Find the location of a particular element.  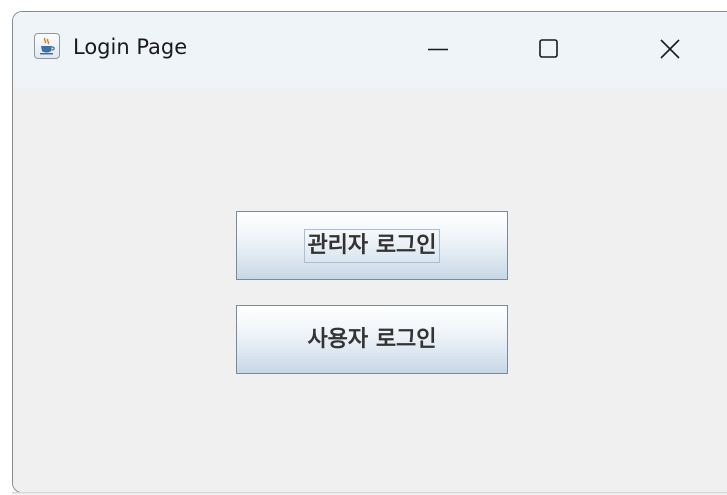

user-login-button: 사용자 로그인 is located at coordinates (372, 339).